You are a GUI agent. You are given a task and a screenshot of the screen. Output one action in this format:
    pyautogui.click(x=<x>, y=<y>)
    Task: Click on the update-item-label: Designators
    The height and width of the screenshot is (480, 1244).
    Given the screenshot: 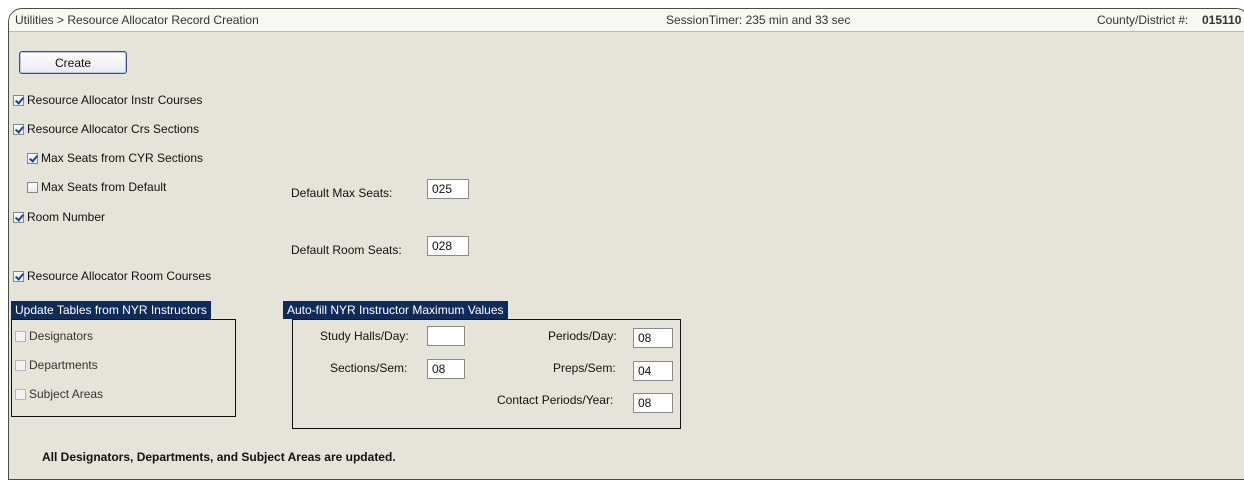 What is the action you would take?
    pyautogui.click(x=61, y=336)
    